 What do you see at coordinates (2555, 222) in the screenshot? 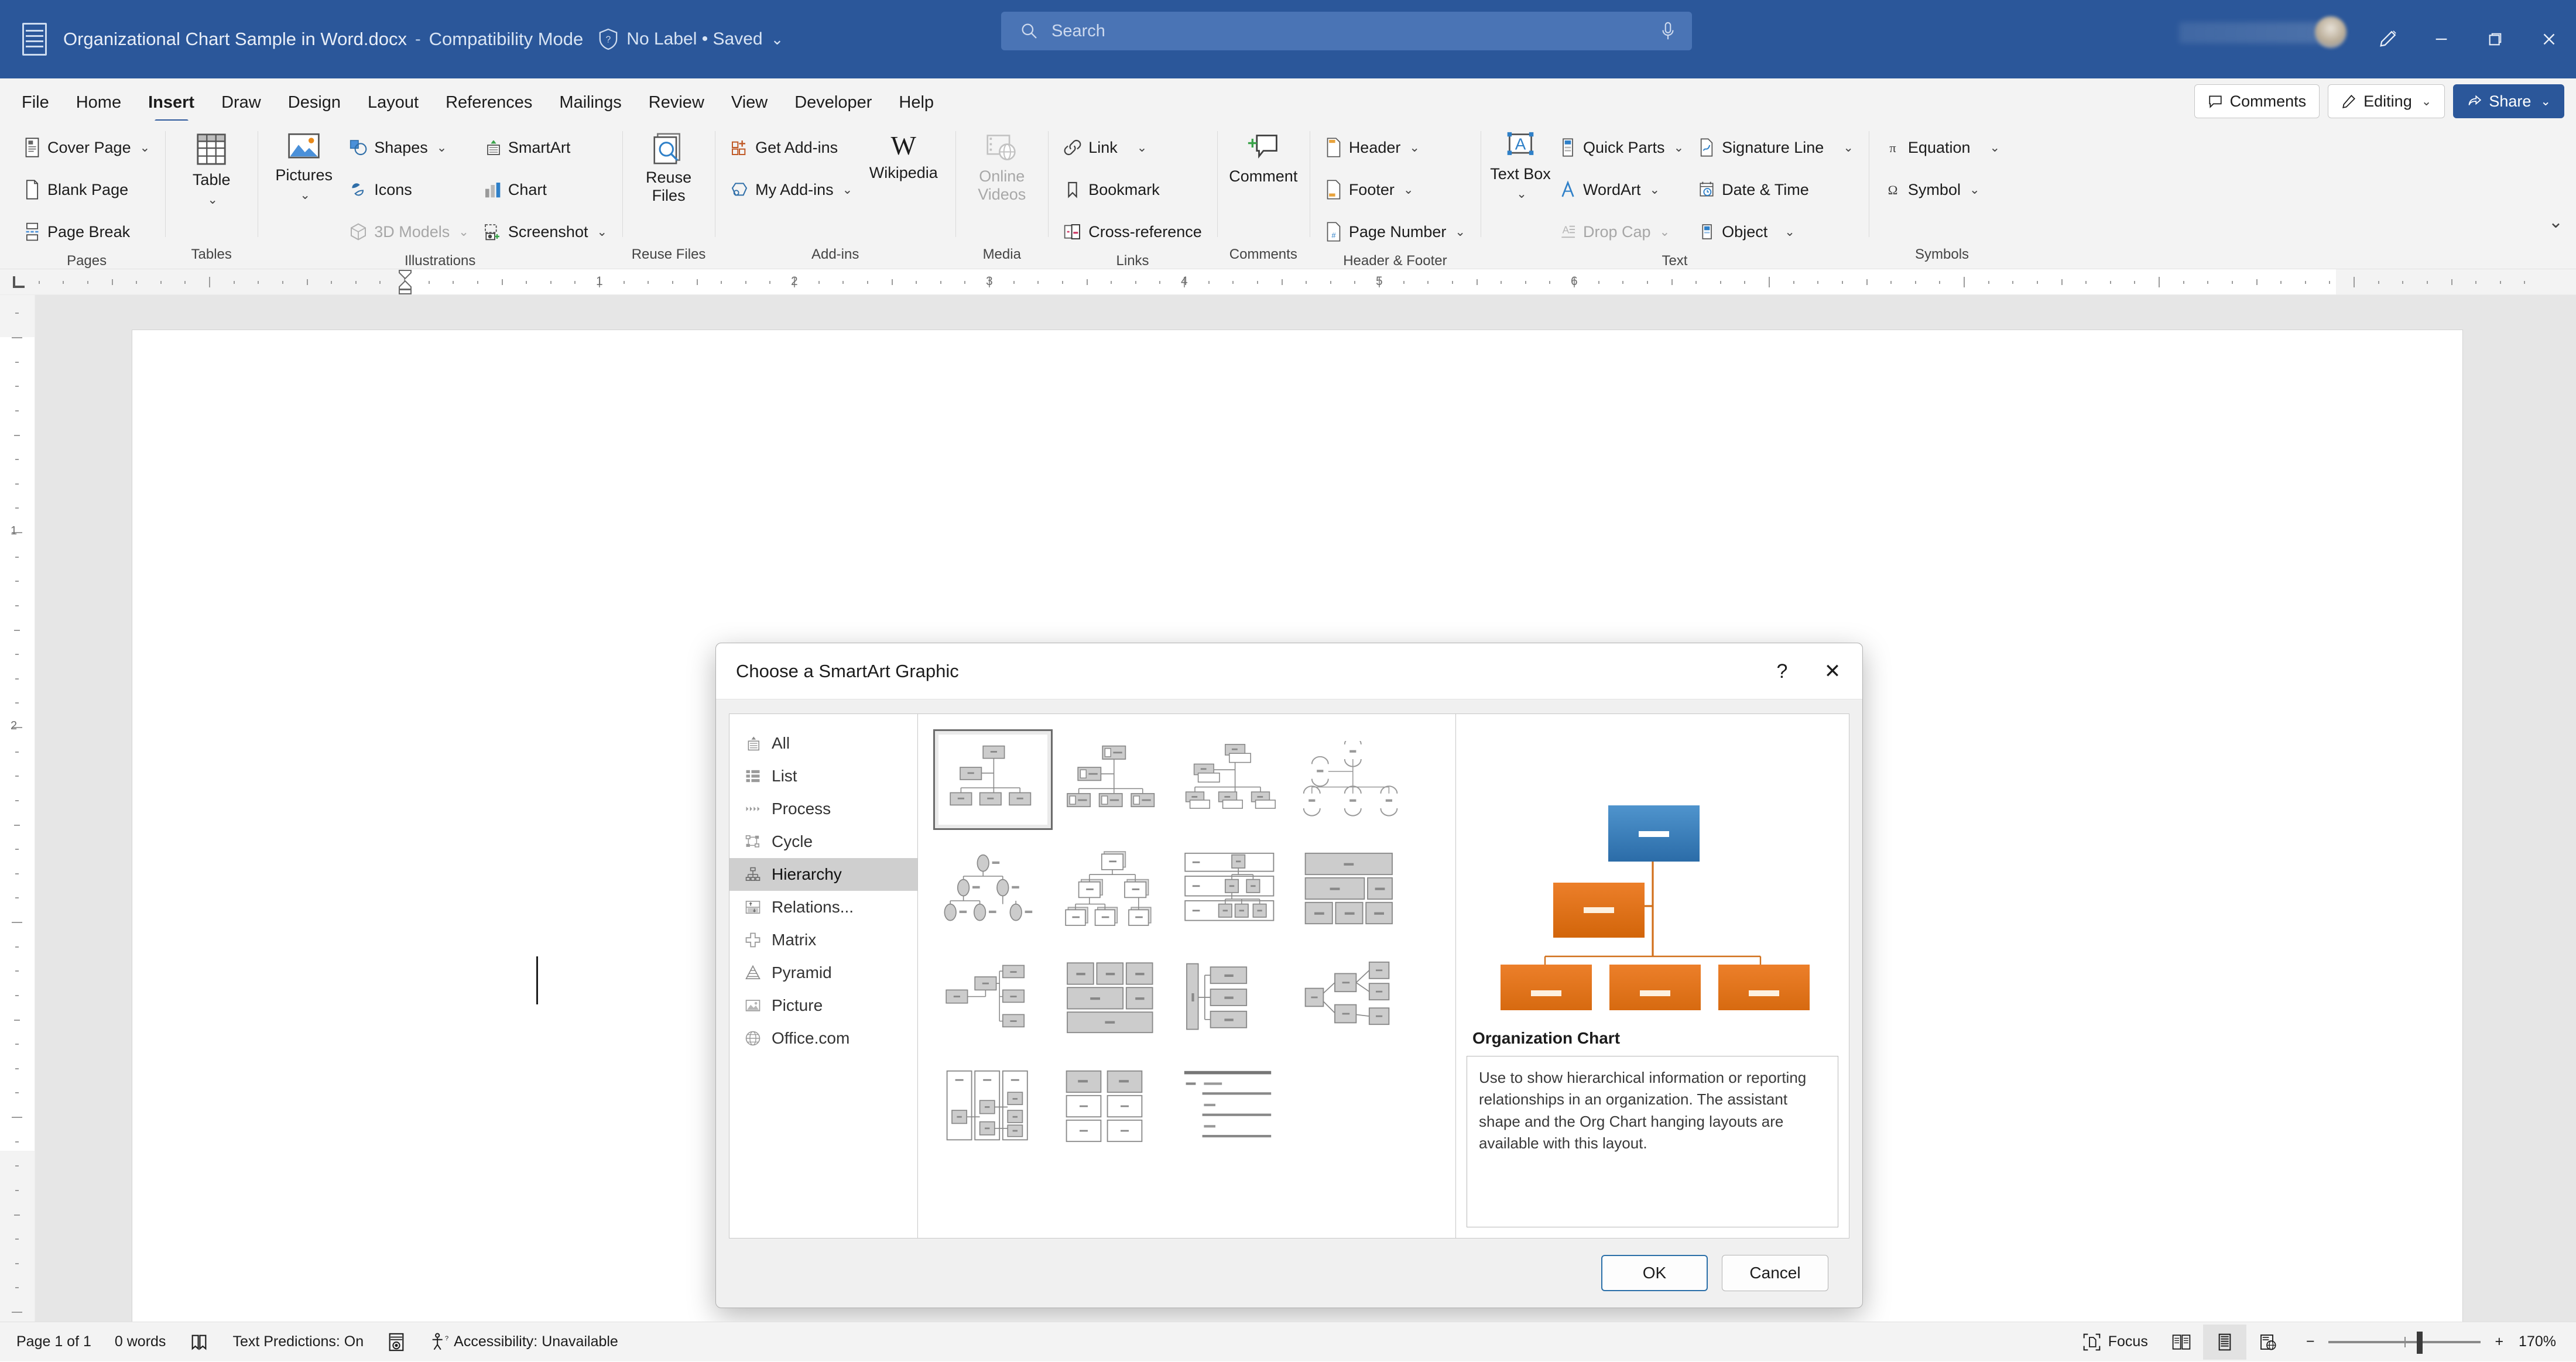
I see `ribbon-collapse-chevron-icon: ⌄` at bounding box center [2555, 222].